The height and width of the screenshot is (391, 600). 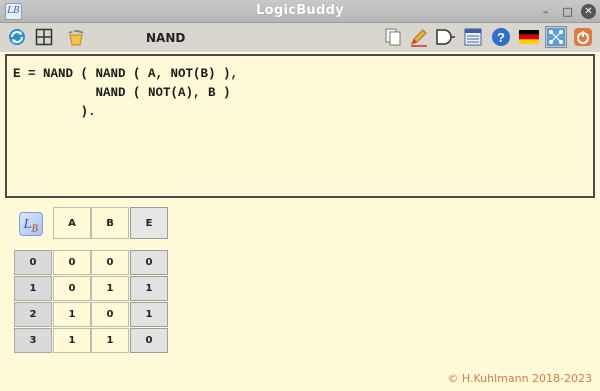 I want to click on title-bar: LB LogicBuddy – □ ✕, so click(x=300, y=11).